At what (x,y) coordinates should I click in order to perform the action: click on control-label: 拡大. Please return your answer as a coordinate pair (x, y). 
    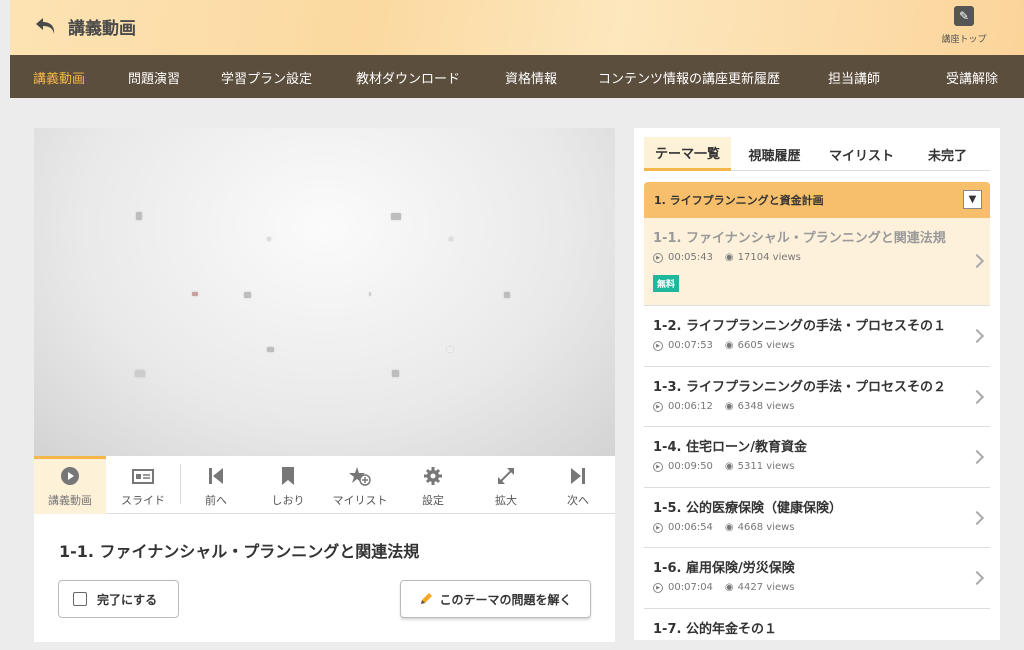
    Looking at the image, I should click on (506, 500).